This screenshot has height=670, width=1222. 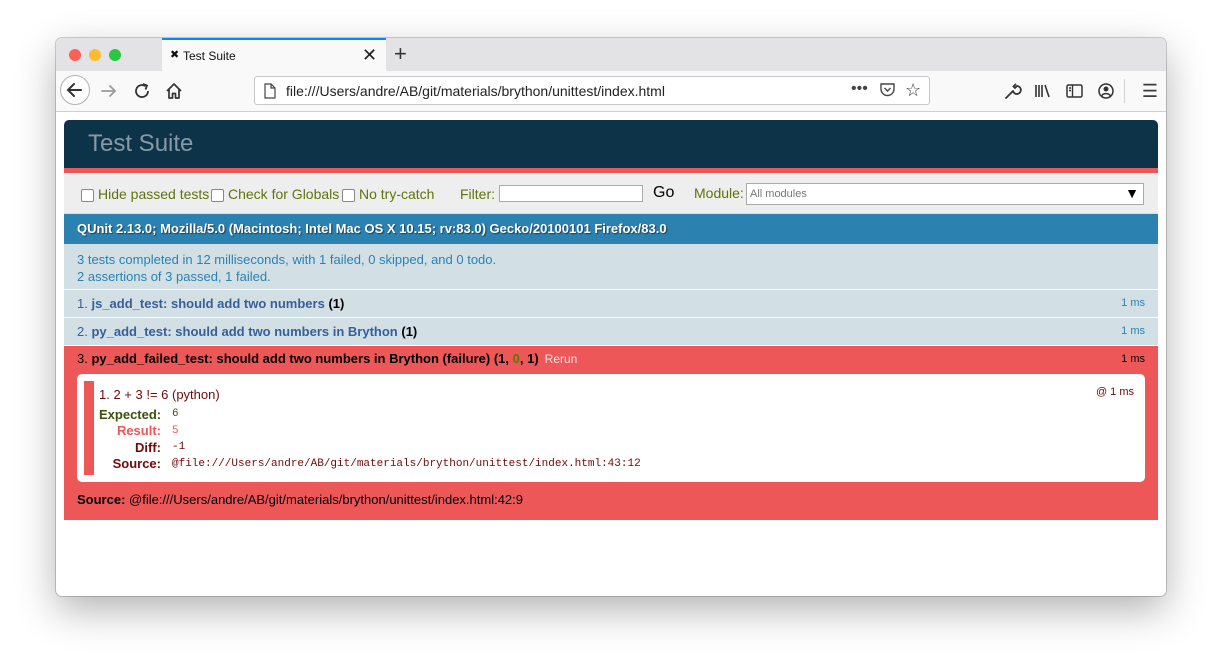 What do you see at coordinates (1150, 91) in the screenshot?
I see `menu-icon: ☰` at bounding box center [1150, 91].